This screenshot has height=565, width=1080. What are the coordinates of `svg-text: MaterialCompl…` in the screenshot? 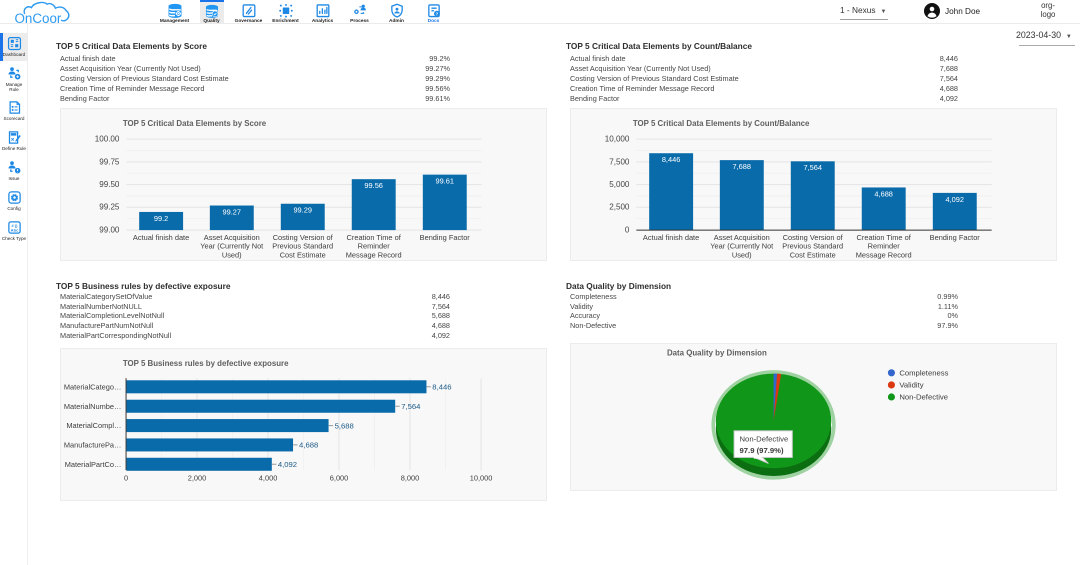 It's located at (93, 425).